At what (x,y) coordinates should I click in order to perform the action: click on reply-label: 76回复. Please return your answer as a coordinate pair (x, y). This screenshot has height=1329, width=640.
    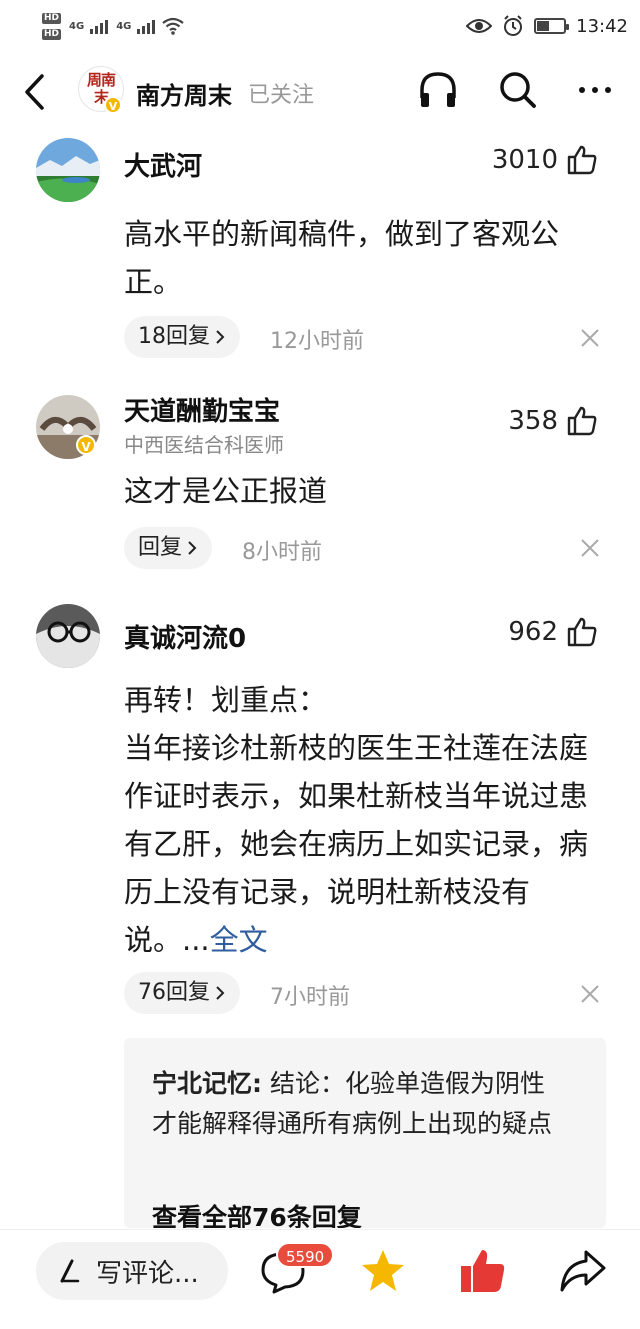
    Looking at the image, I should click on (174, 992).